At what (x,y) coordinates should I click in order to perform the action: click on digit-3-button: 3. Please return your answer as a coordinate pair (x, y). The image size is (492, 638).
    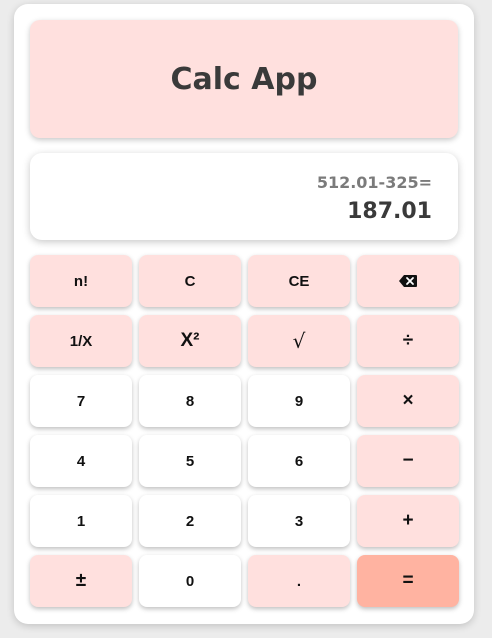
    Looking at the image, I should click on (299, 521).